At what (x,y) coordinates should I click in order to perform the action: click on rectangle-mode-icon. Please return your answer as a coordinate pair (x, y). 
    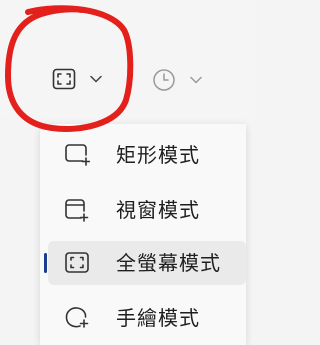
    Looking at the image, I should click on (77, 155).